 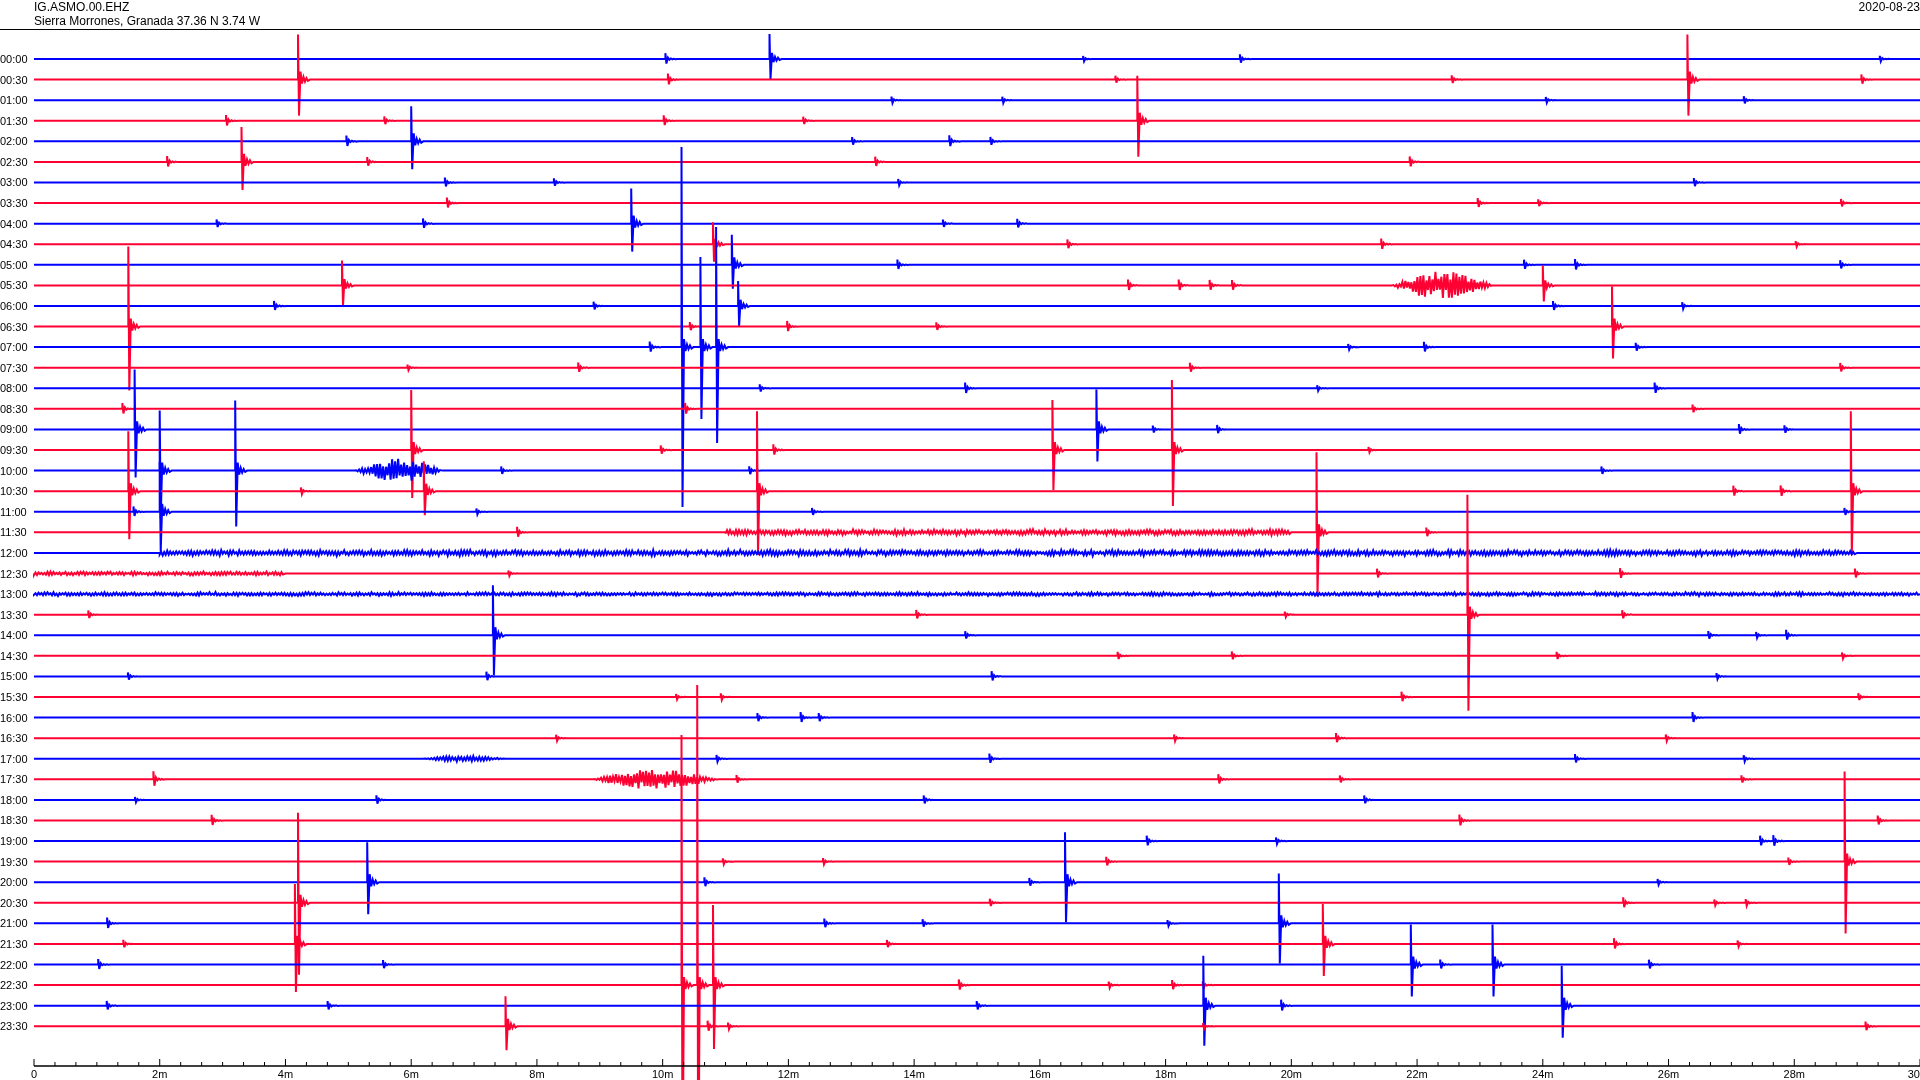 I want to click on time-label: 02:00, so click(x=14, y=141).